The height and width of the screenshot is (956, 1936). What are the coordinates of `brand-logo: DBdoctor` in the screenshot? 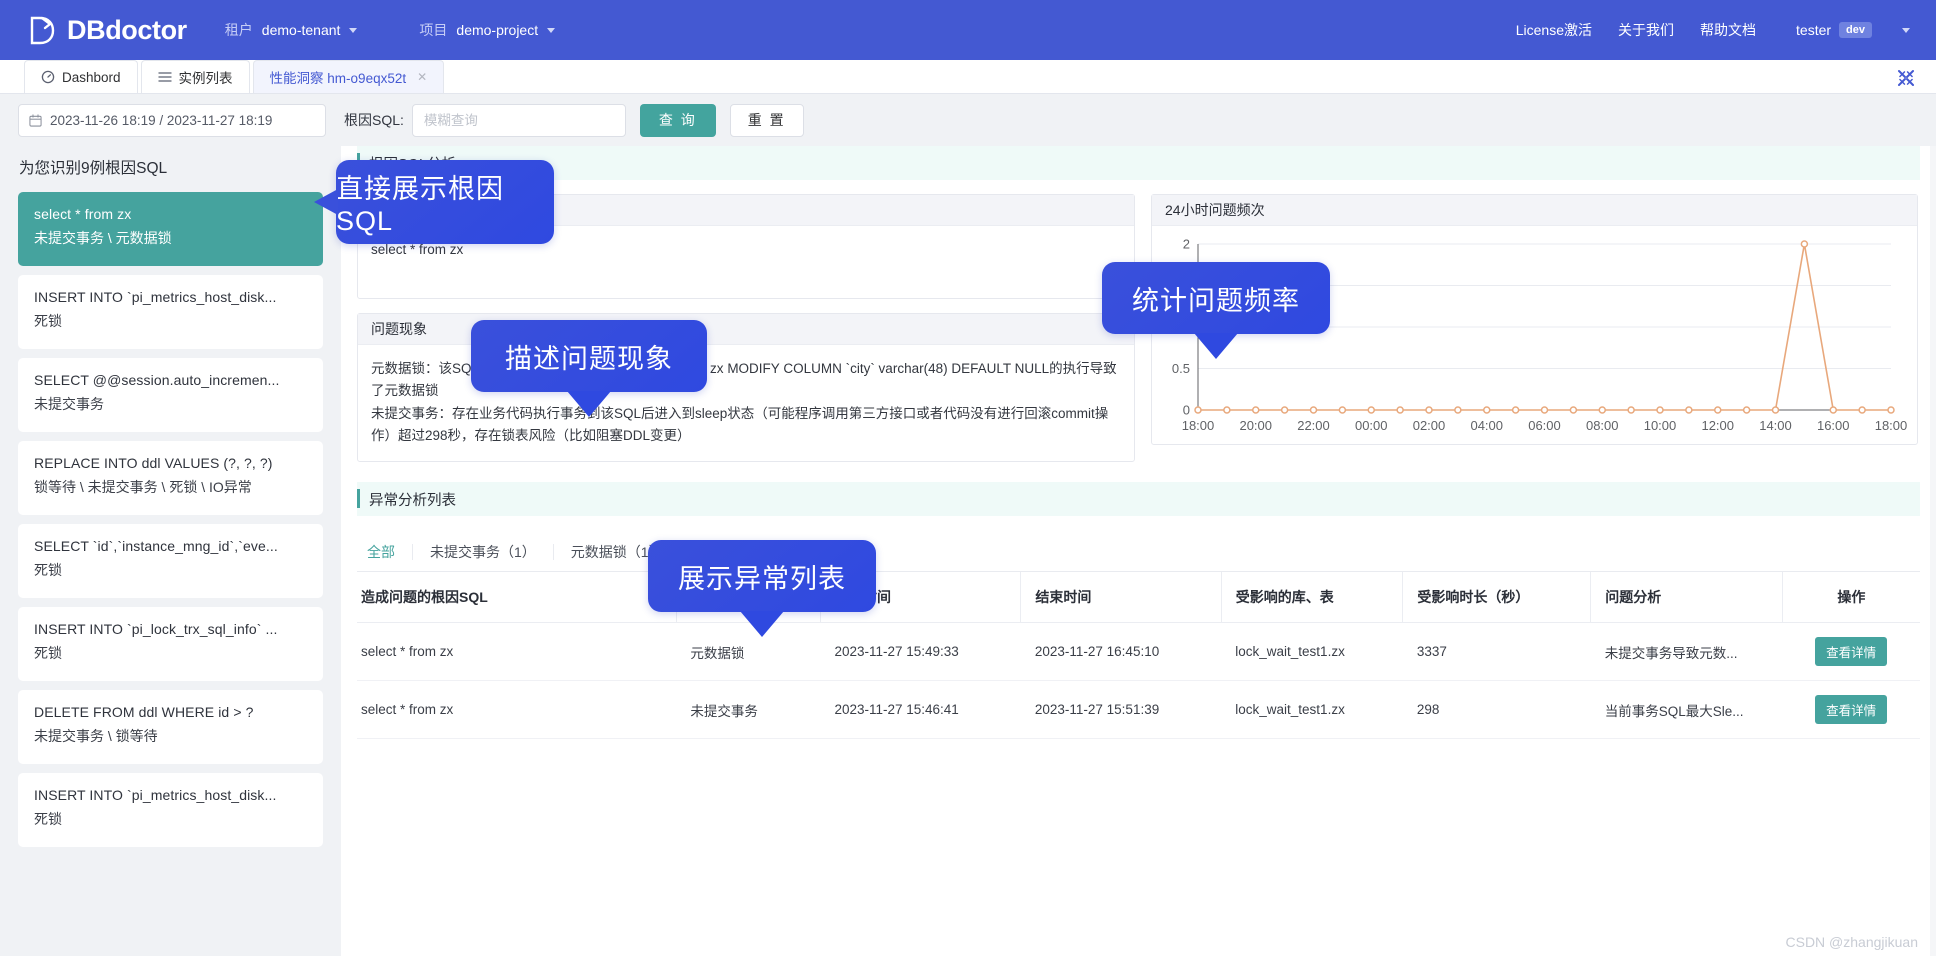 It's located at (107, 30).